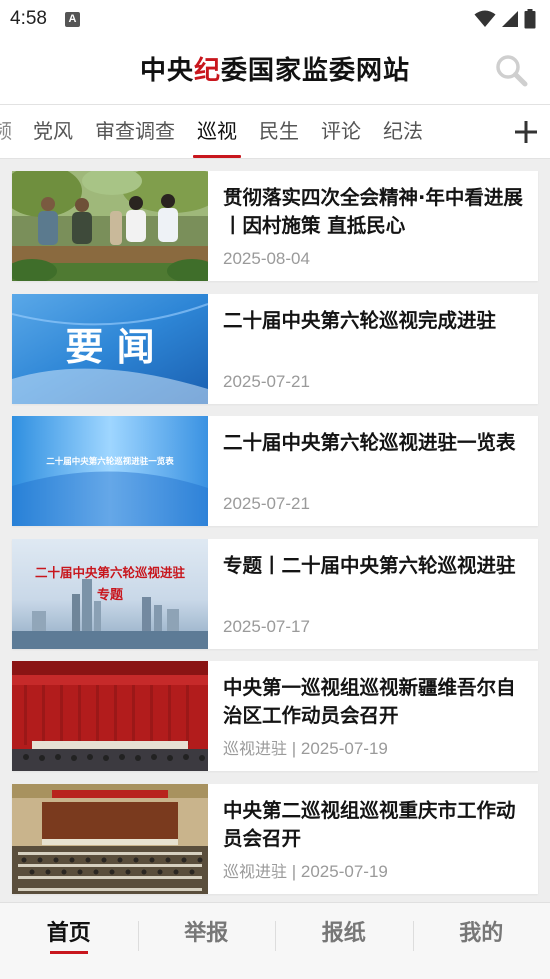  I want to click on battery-icon, so click(530, 19).